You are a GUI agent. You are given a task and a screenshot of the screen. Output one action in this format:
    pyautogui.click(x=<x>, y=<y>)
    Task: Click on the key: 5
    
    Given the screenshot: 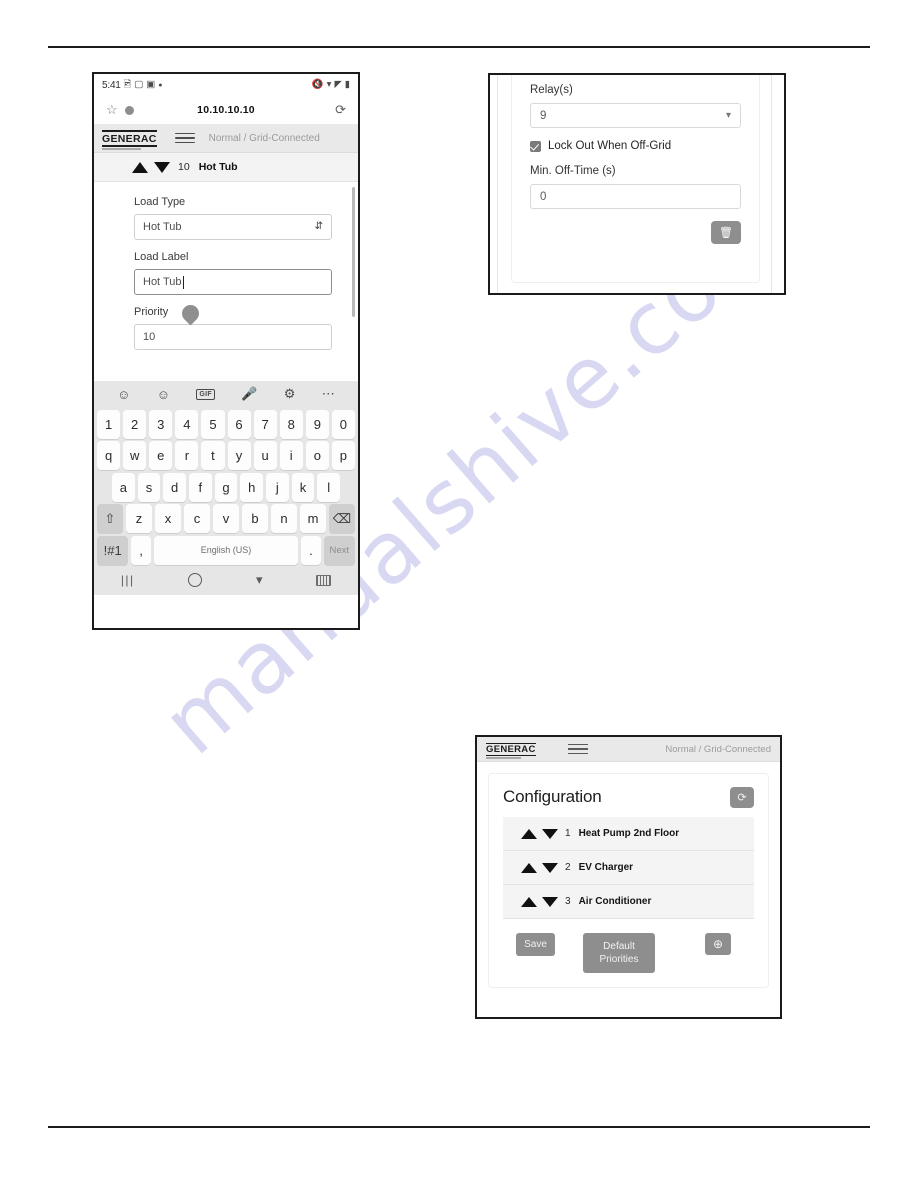 What is the action you would take?
    pyautogui.click(x=213, y=424)
    